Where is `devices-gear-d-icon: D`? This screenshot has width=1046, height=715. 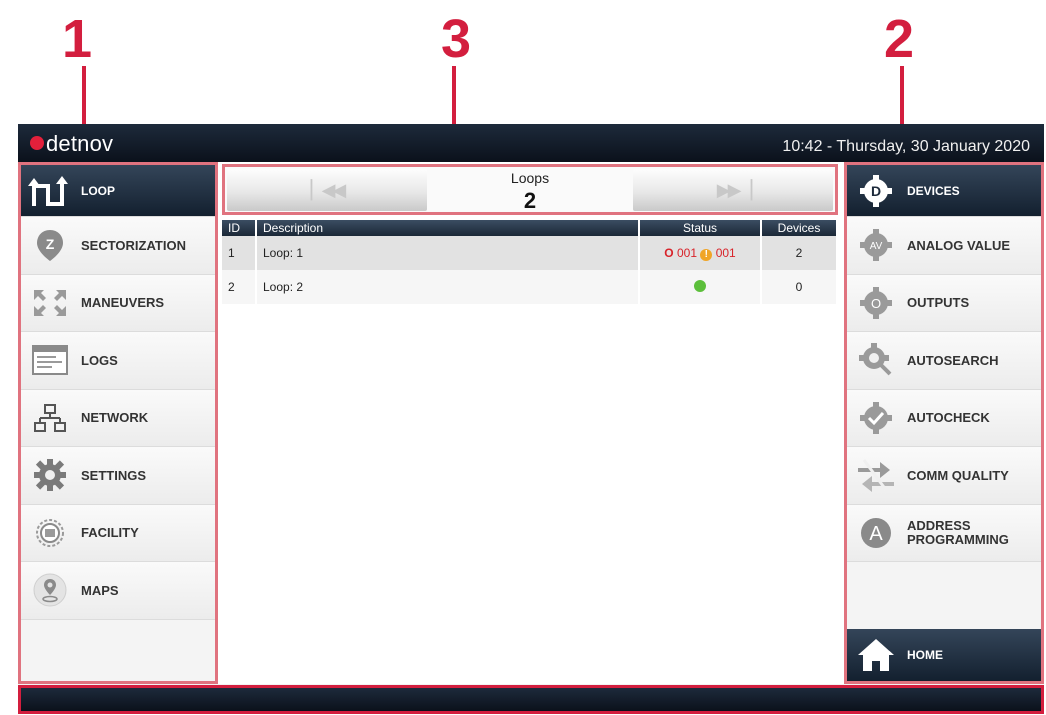 devices-gear-d-icon: D is located at coordinates (876, 191).